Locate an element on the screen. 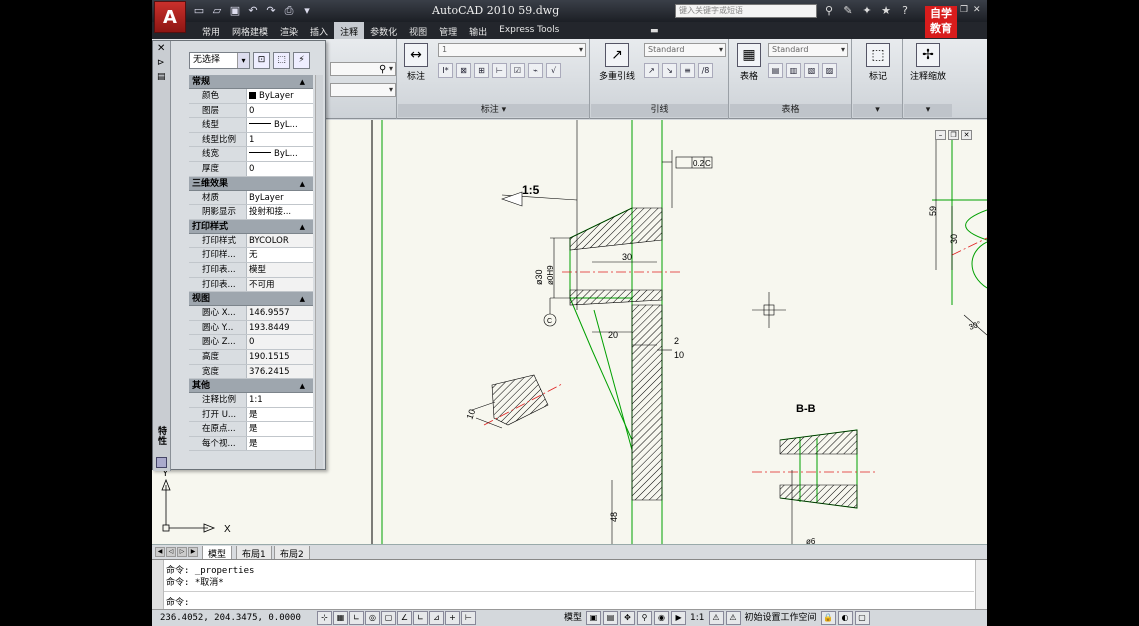 This screenshot has height=626, width=1139. property-row: 线型比例 1 is located at coordinates (251, 140).